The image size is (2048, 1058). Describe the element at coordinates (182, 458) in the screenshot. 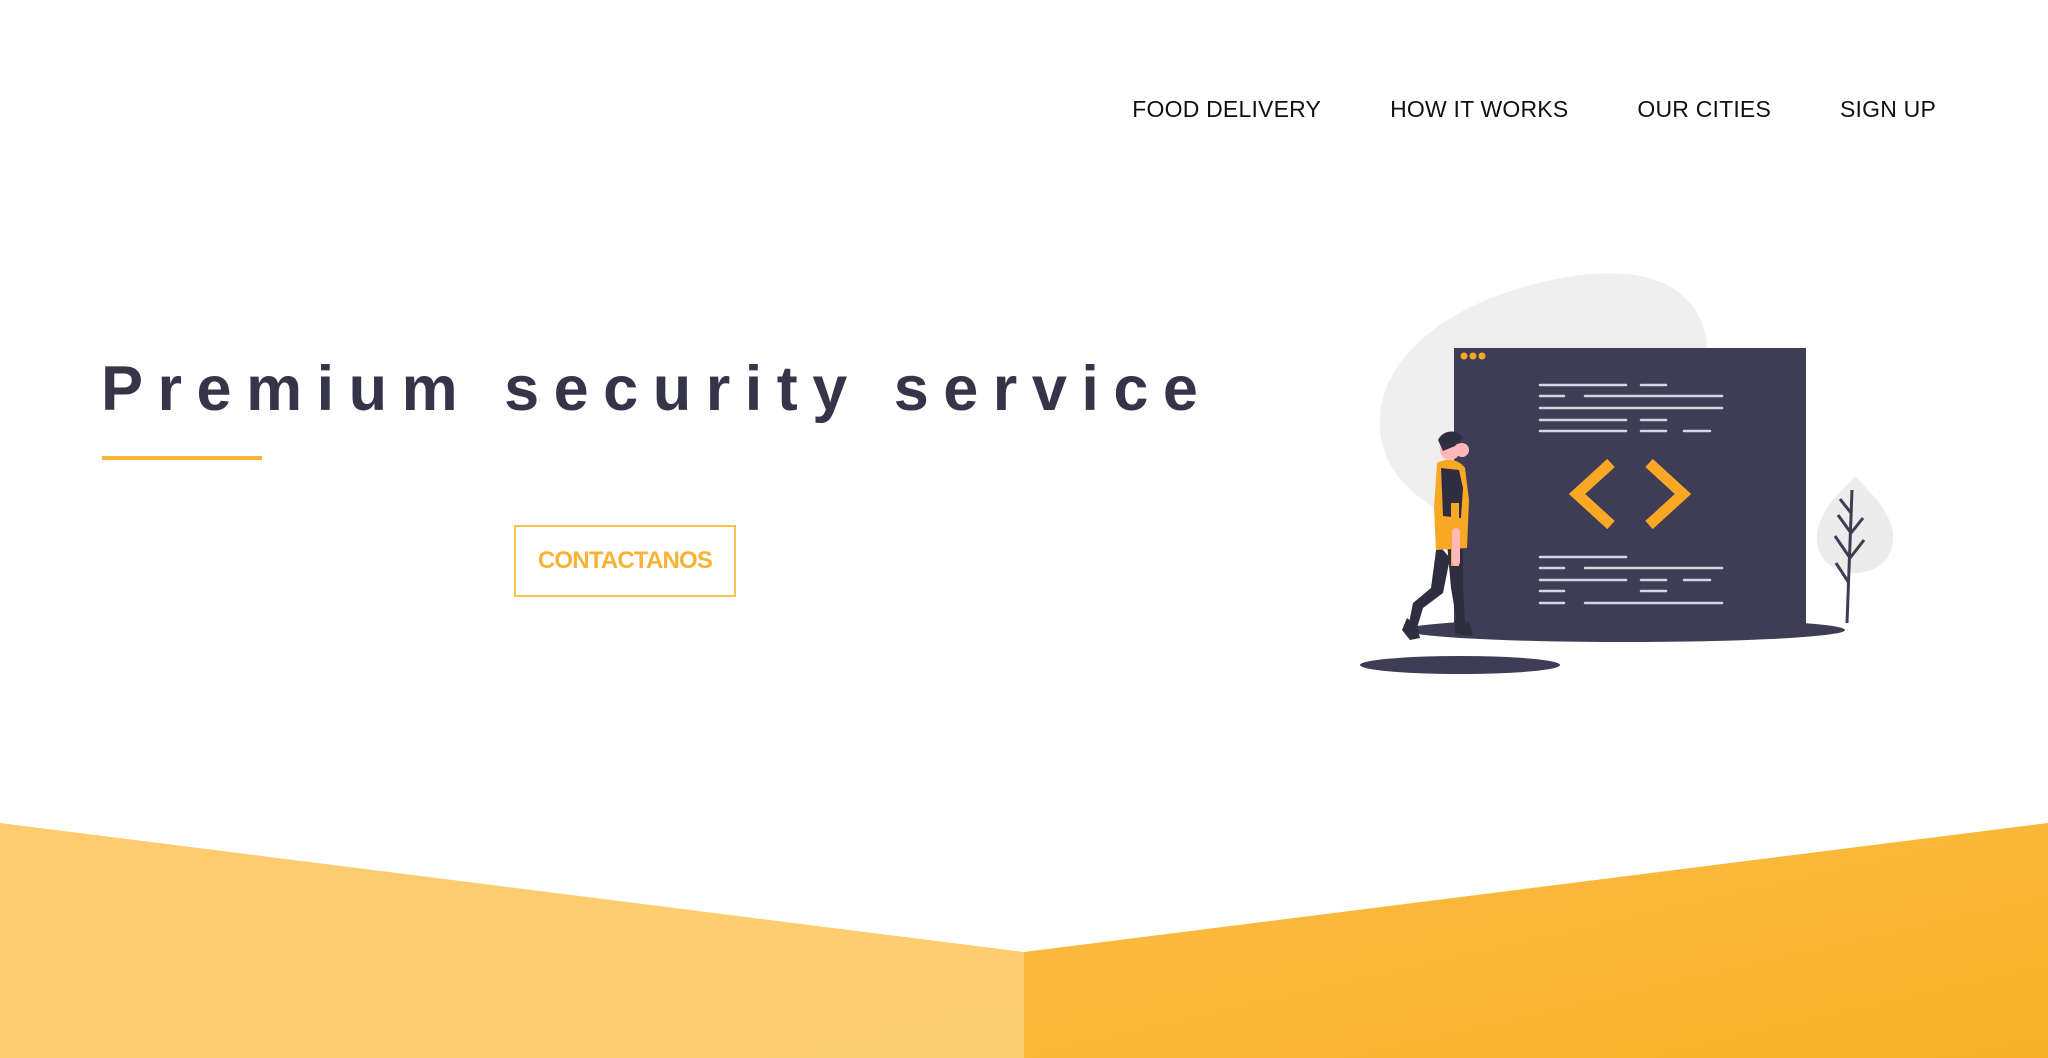

I see `title-underline` at that location.